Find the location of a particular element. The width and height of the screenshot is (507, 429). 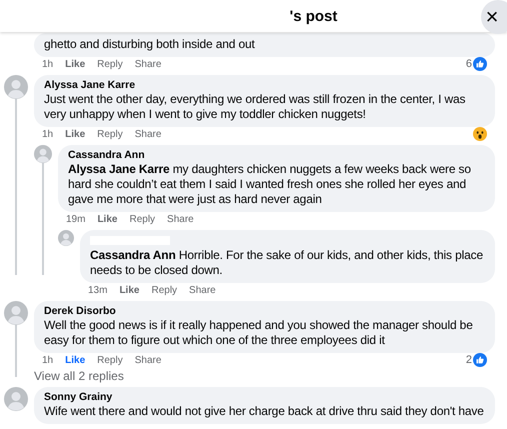

post-title: 's post is located at coordinates (314, 16).